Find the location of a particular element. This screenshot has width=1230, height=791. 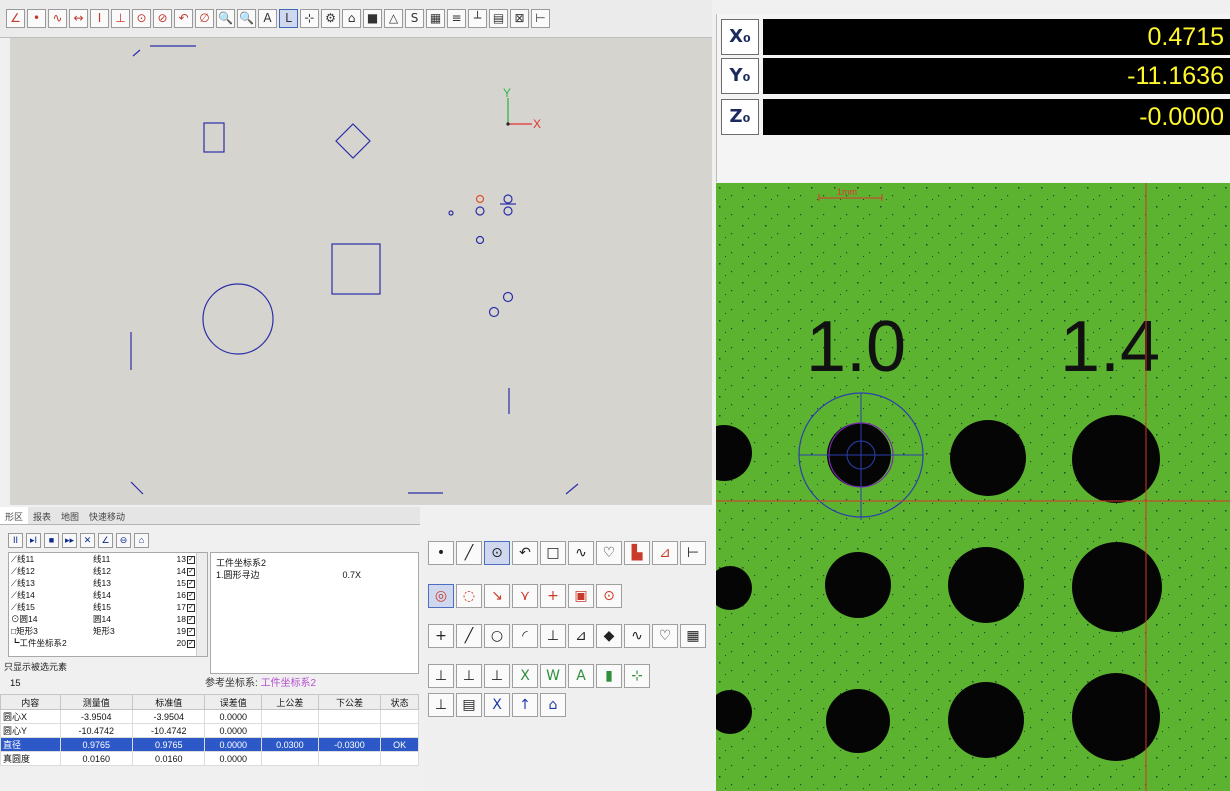

cad-circle is located at coordinates (238, 319).